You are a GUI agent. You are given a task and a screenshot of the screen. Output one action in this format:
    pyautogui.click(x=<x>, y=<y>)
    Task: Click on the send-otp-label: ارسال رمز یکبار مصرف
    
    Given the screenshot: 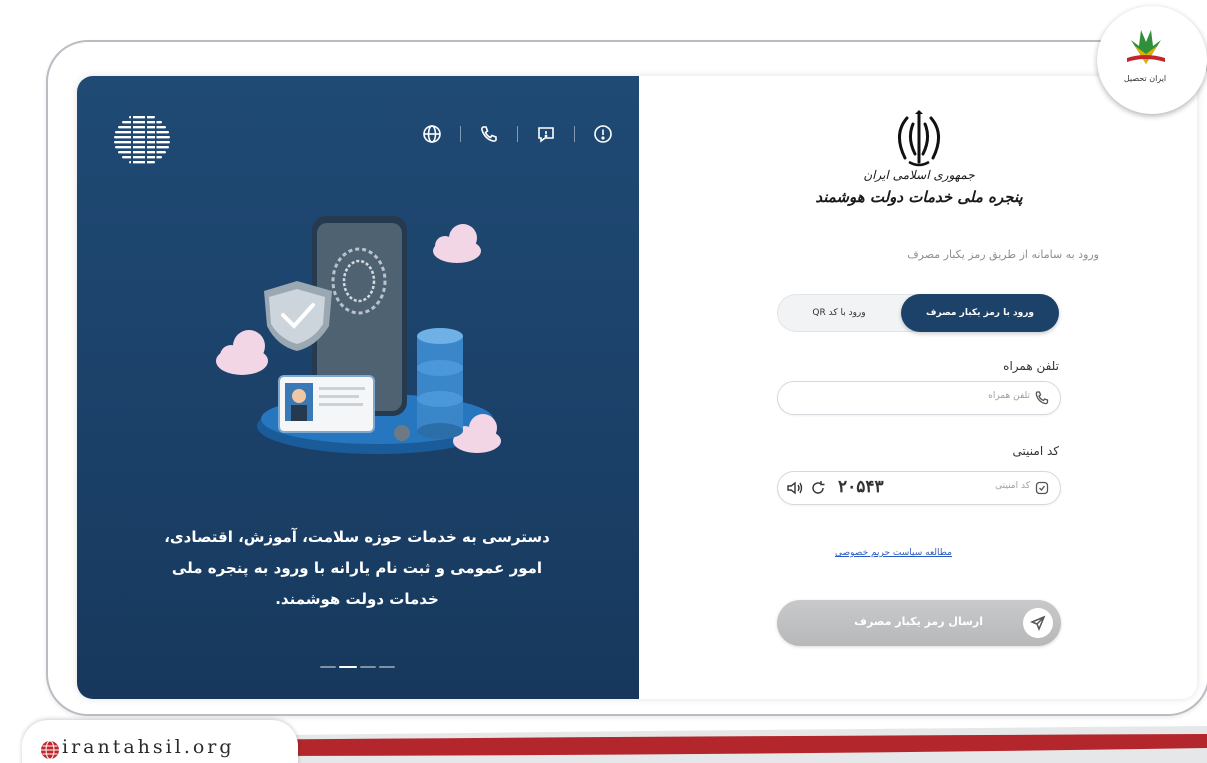 What is the action you would take?
    pyautogui.click(x=918, y=621)
    